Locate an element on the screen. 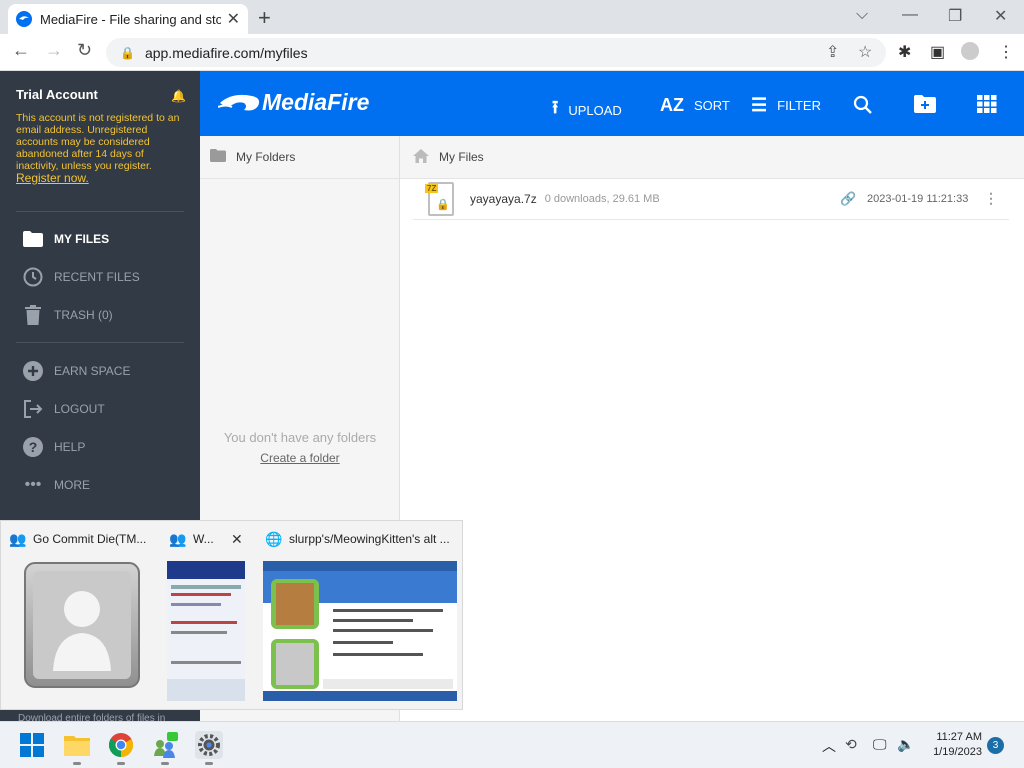 The height and width of the screenshot is (768, 1024). reload-icon: ↻ is located at coordinates (84, 50).